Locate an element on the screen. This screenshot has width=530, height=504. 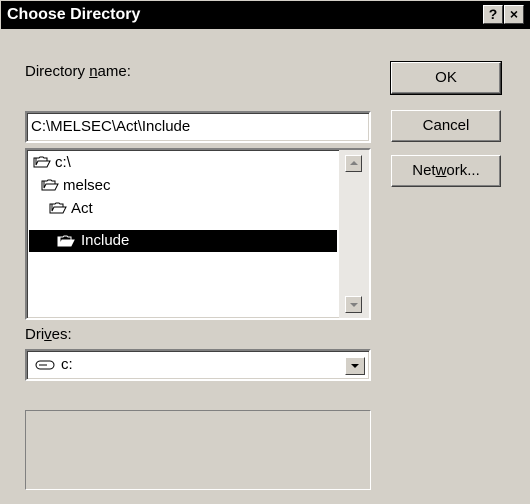
arrow-up-icon is located at coordinates (354, 163).